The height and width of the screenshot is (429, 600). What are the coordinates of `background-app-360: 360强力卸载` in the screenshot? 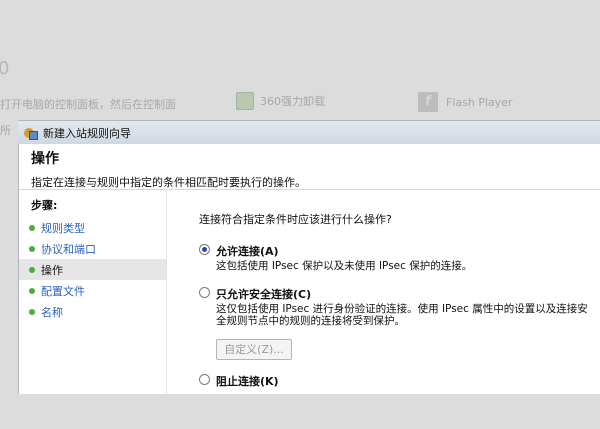 It's located at (280, 101).